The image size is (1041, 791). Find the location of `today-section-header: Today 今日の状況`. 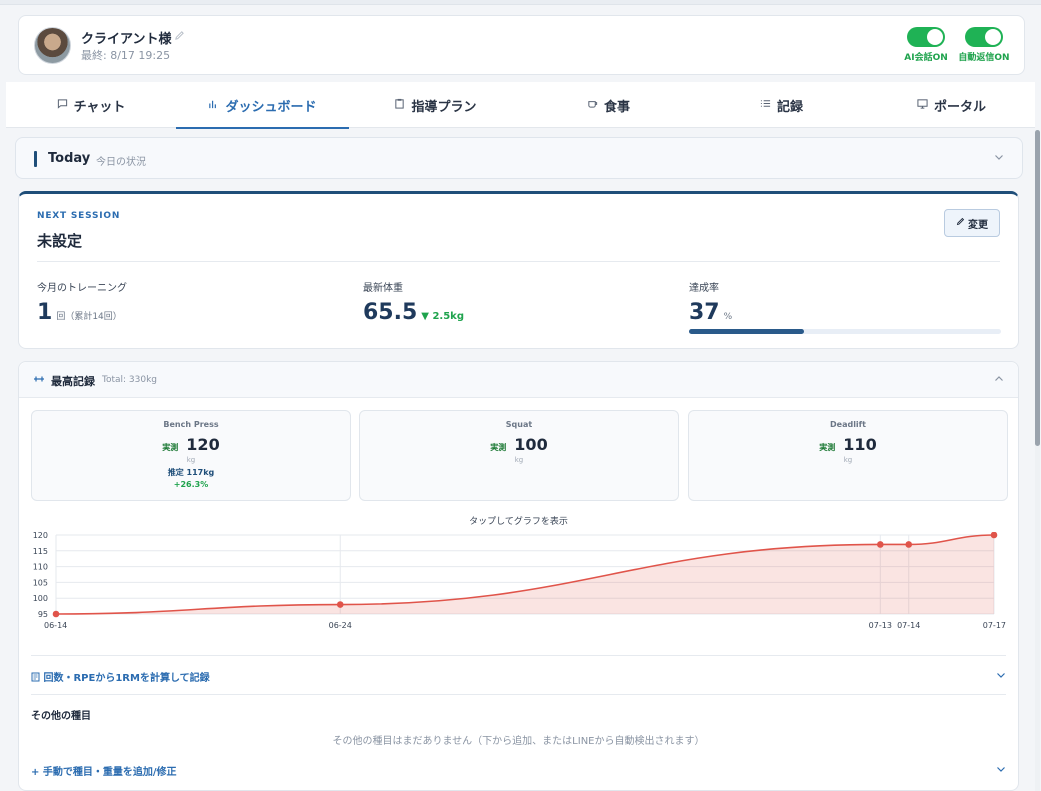

today-section-header: Today 今日の状況 is located at coordinates (519, 158).